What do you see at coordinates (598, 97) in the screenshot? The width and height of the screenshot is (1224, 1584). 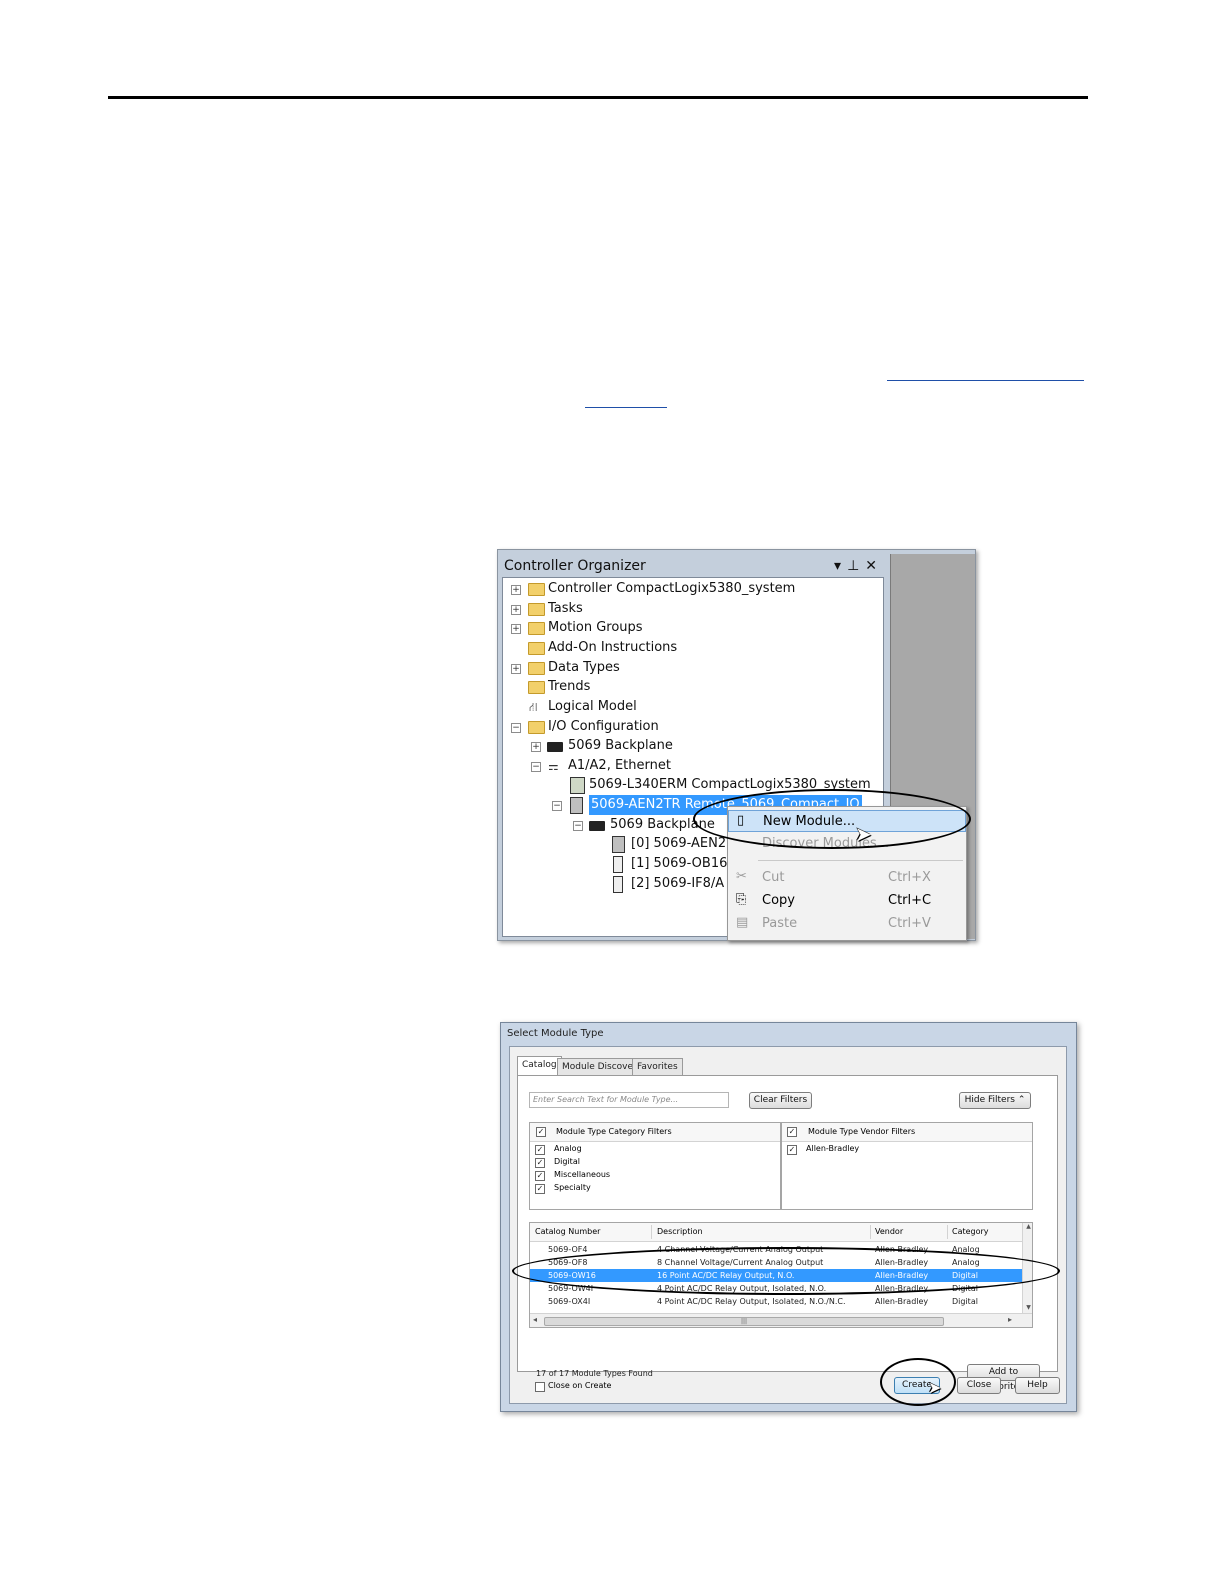 I see `header-rule` at bounding box center [598, 97].